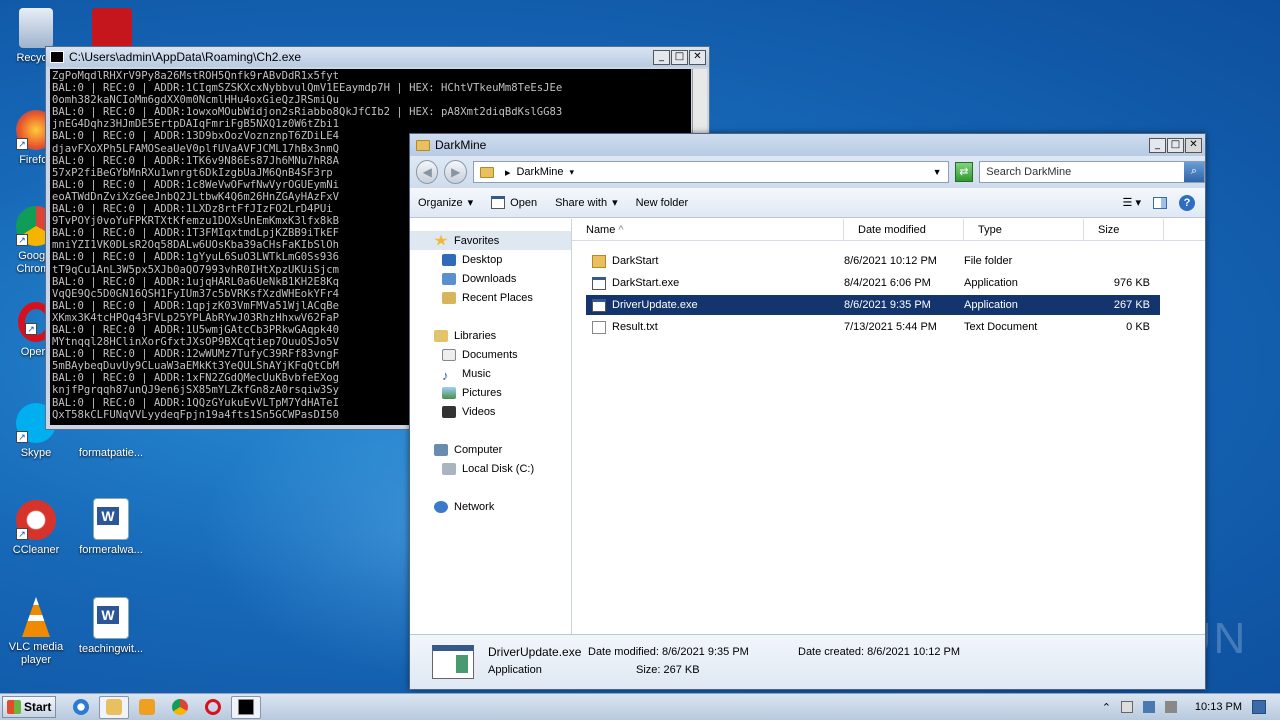 This screenshot has width=1280, height=720. Describe the element at coordinates (1187, 202) in the screenshot. I see `help-icon: ?` at that location.